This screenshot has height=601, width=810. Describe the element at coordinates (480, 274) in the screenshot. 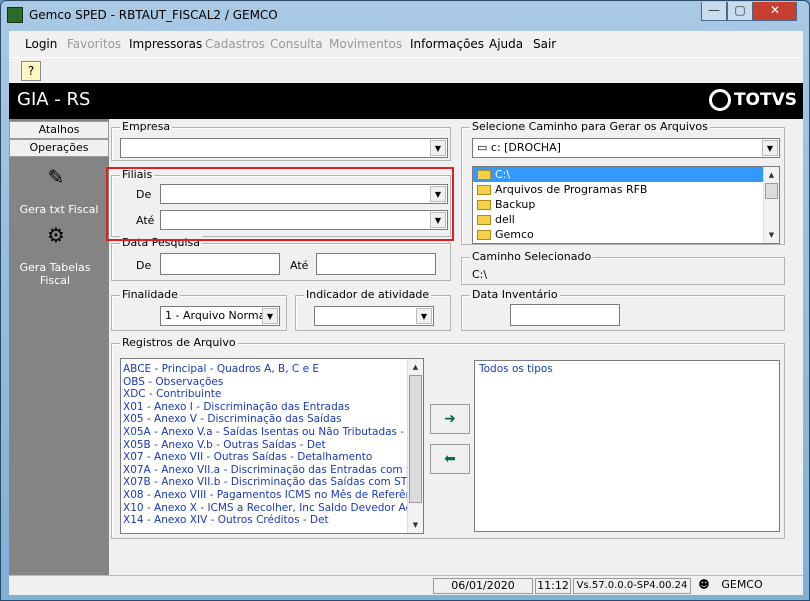

I see `caminho-selecionado-value: C:\` at that location.